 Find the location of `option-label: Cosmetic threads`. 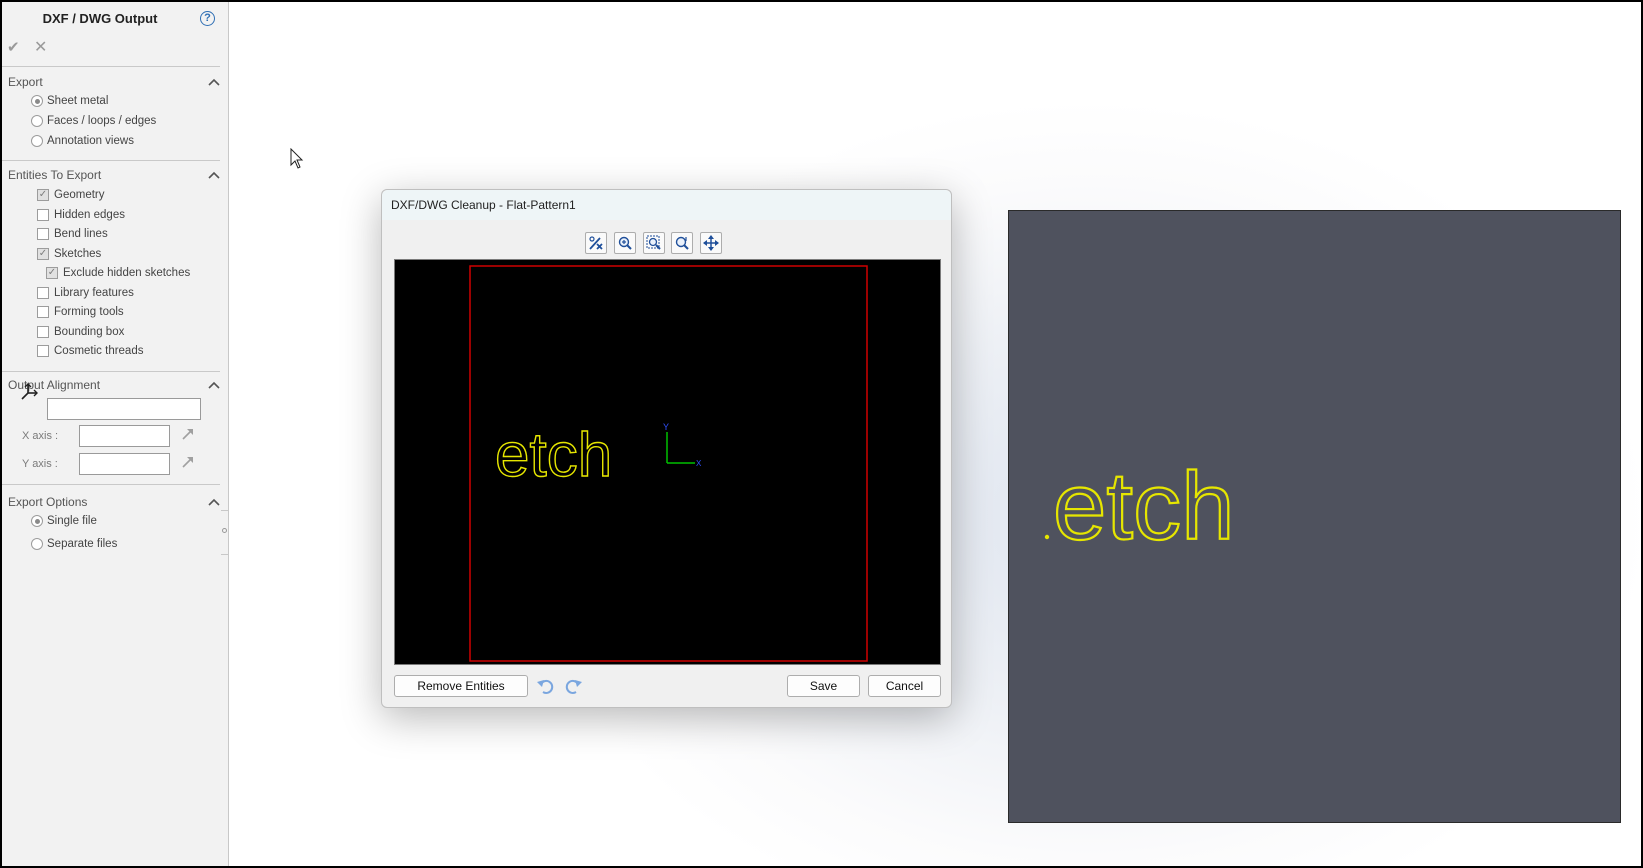

option-label: Cosmetic threads is located at coordinates (99, 351).